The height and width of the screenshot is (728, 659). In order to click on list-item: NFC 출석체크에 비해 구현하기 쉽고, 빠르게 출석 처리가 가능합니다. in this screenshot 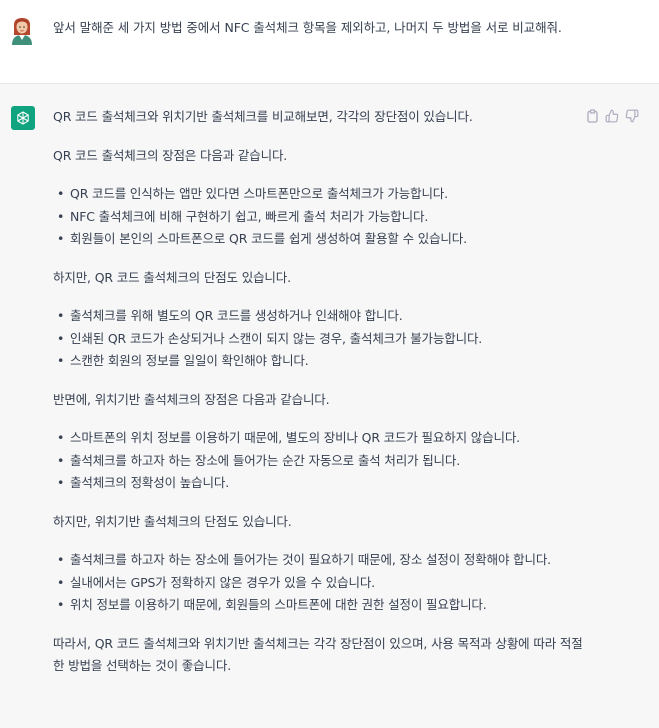, I will do `click(318, 217)`.